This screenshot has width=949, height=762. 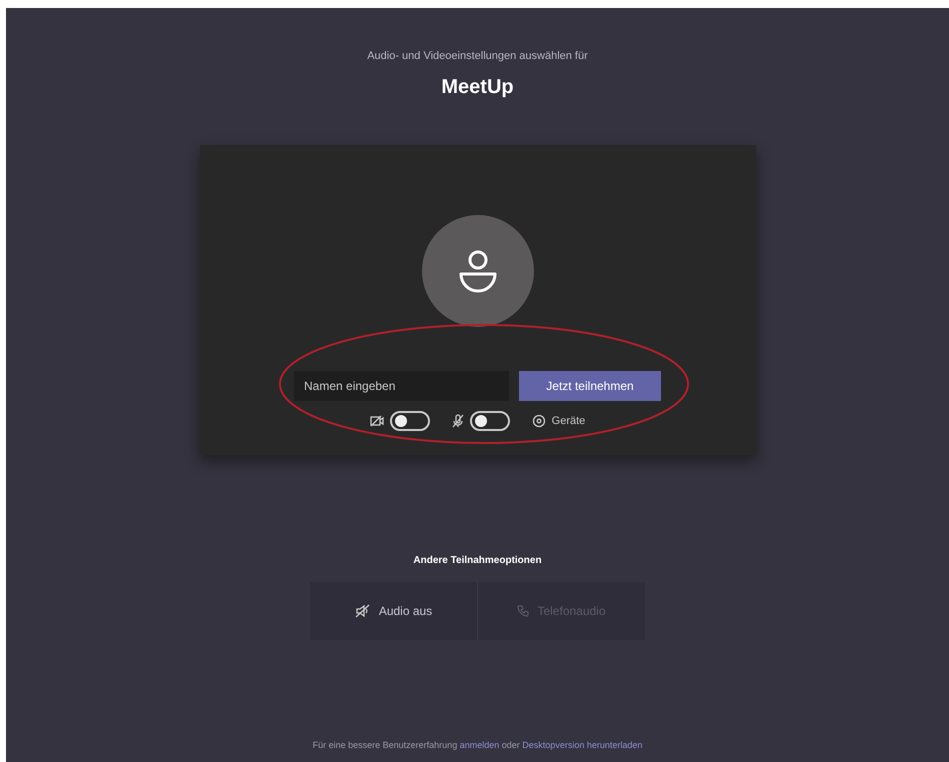 I want to click on subtitle: Audio- und Videoeinstellungen auswählen für, so click(x=477, y=56).